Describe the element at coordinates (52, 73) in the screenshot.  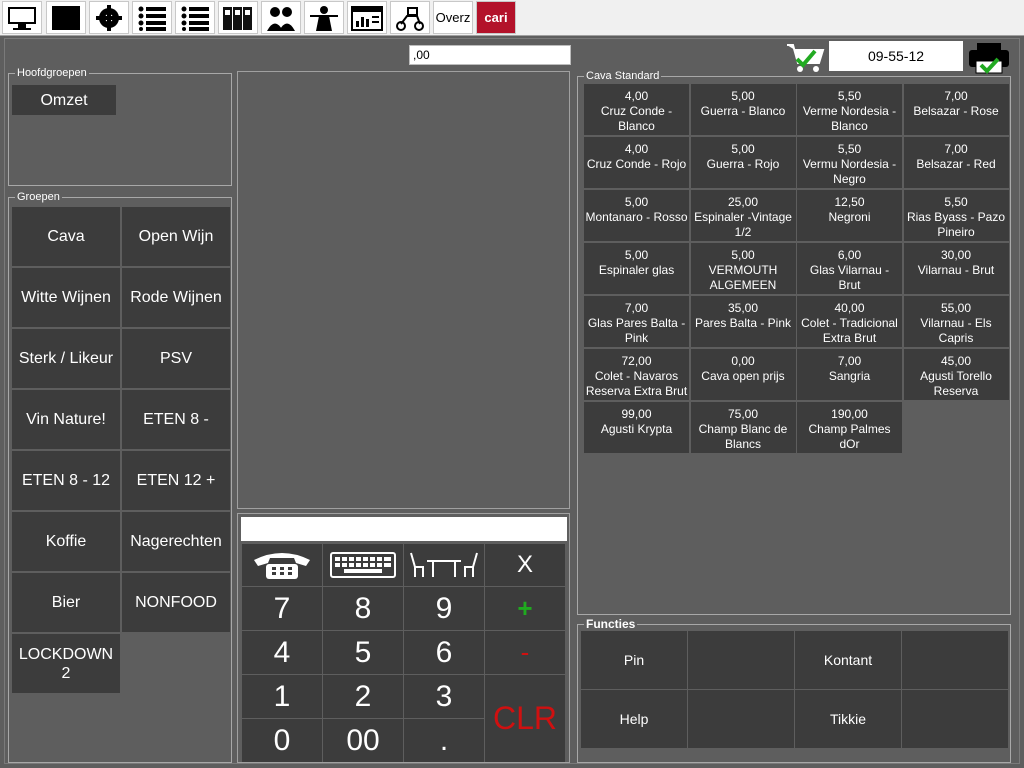
I see `hoofdgroepen-legend: Hoofdgroepen` at that location.